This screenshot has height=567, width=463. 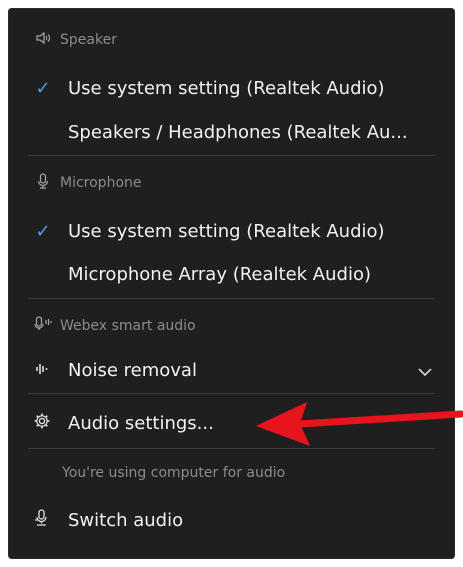 What do you see at coordinates (43, 40) in the screenshot?
I see `speaker-icon` at bounding box center [43, 40].